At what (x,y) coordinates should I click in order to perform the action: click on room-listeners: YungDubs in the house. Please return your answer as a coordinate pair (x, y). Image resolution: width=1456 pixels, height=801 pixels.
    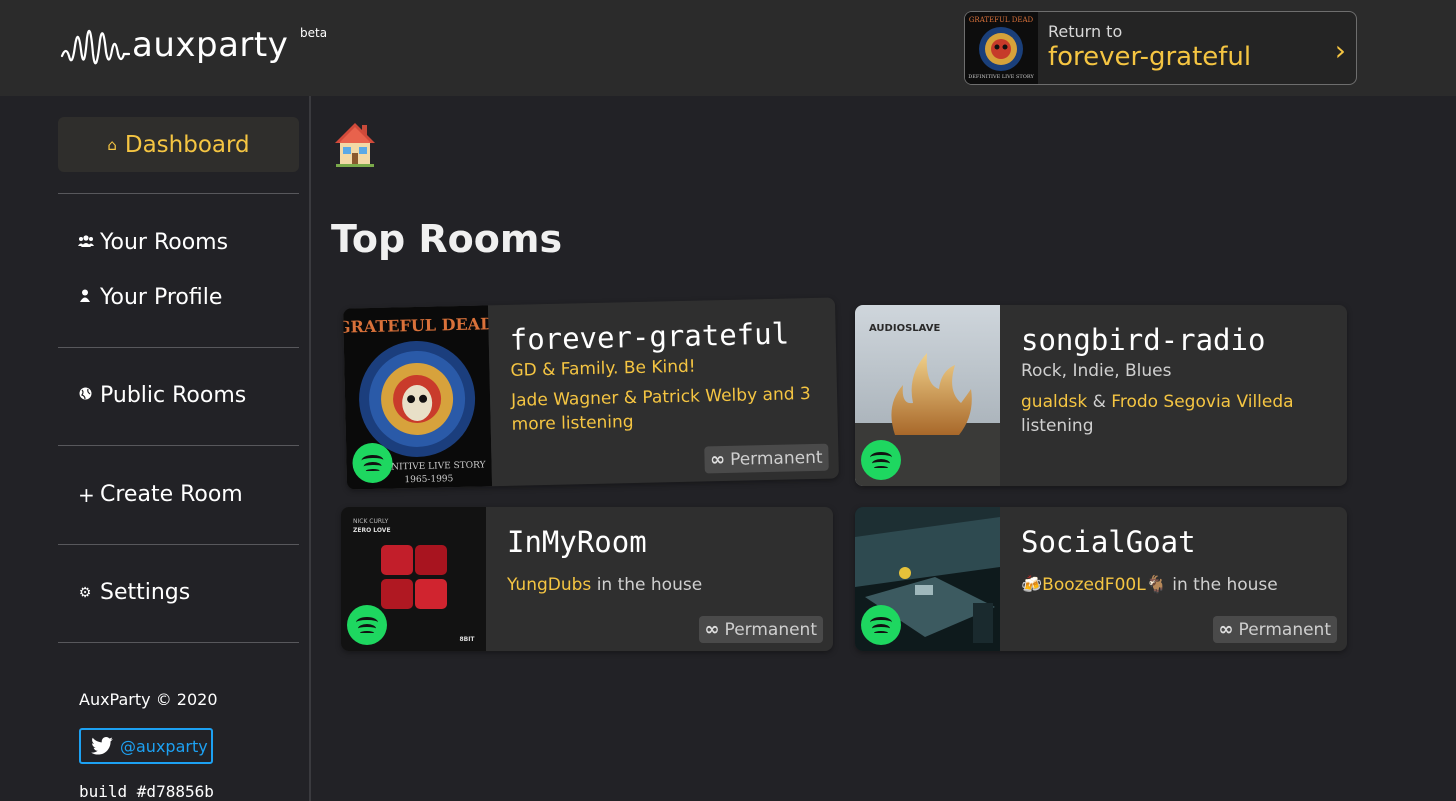
    Looking at the image, I should click on (605, 585).